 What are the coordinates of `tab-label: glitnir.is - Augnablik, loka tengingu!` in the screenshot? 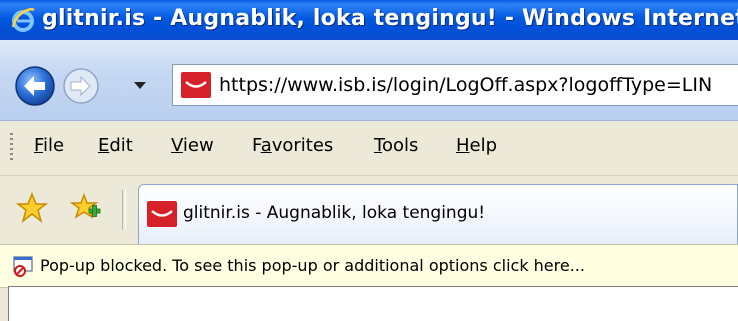 It's located at (334, 213).